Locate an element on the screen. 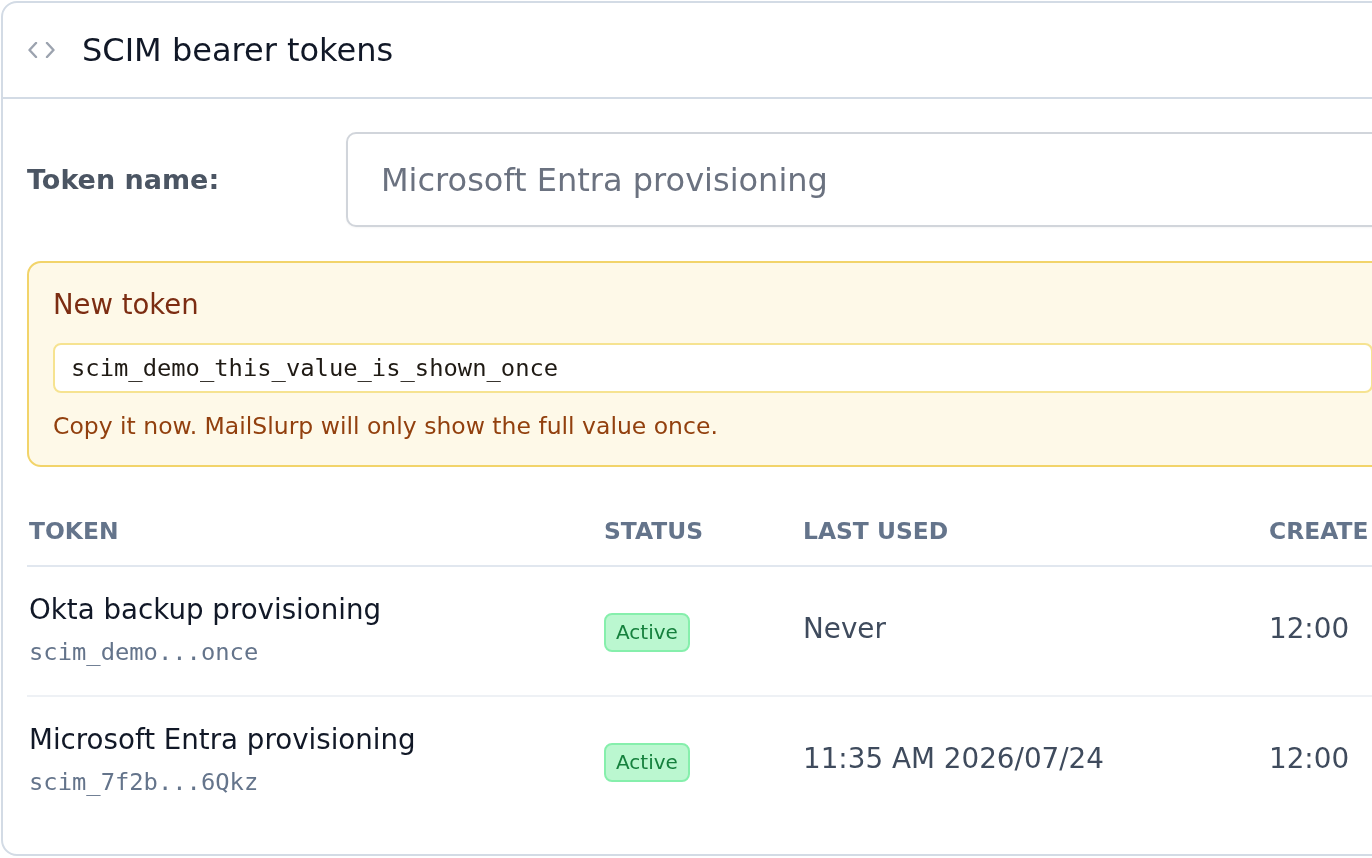 This screenshot has width=1372, height=858. token-value-field: scim_demo_this_value_is_shown_once is located at coordinates (712, 368).